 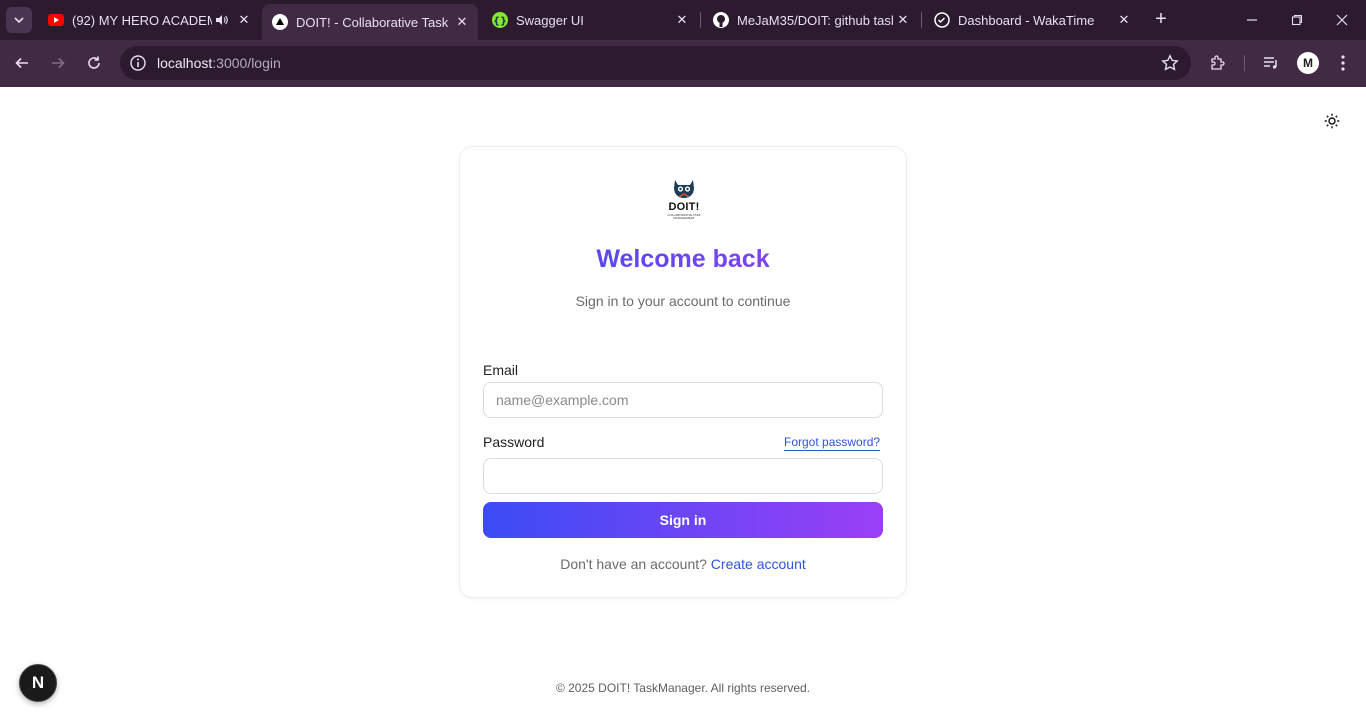 I want to click on browser-menu-button, so click(x=1343, y=63).